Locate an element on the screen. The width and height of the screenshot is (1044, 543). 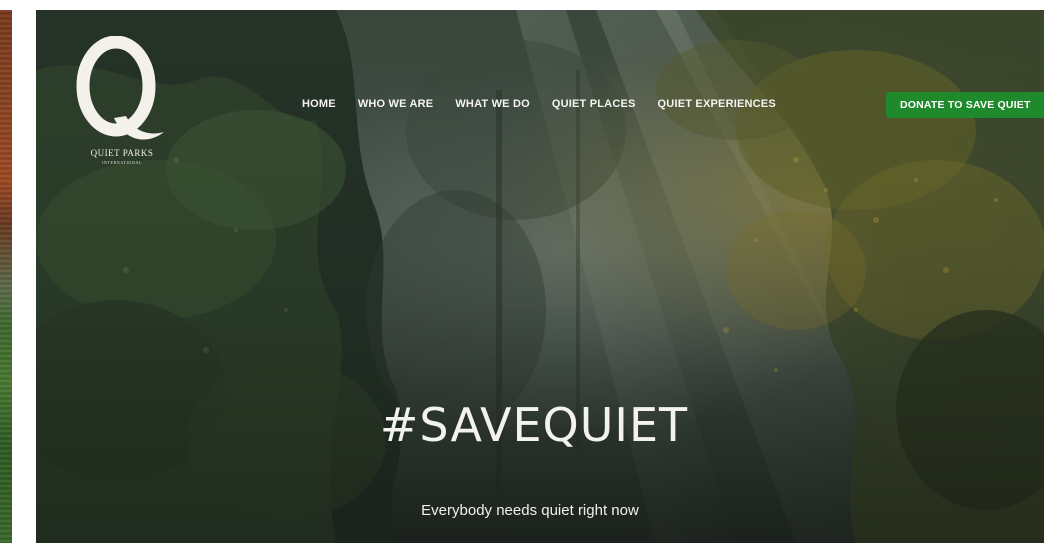
nav-quiet-experiences: QUIET EXPERIENCES is located at coordinates (717, 104).